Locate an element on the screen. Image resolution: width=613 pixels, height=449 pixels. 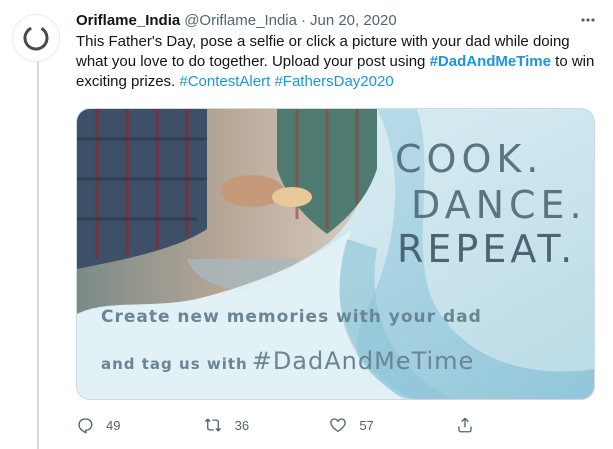
media-headline-cook: COOK. is located at coordinates (469, 159).